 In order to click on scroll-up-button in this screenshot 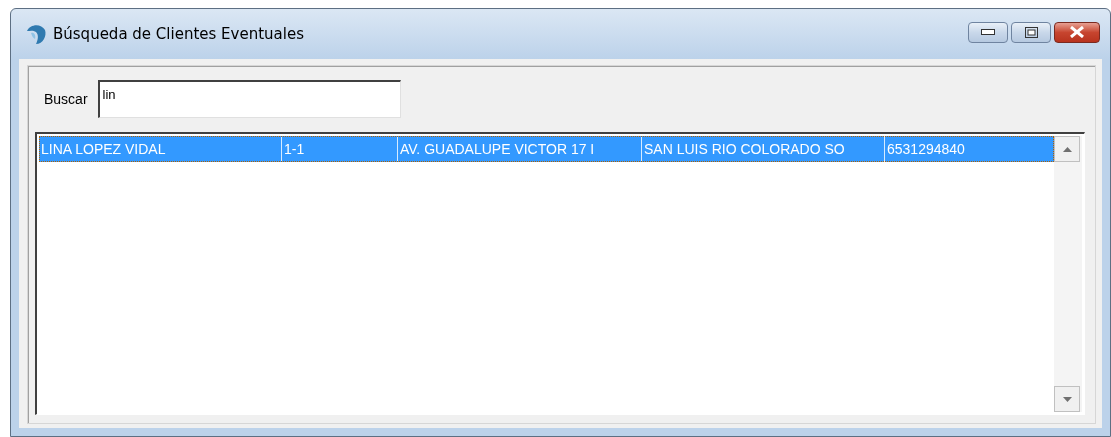, I will do `click(1067, 149)`.